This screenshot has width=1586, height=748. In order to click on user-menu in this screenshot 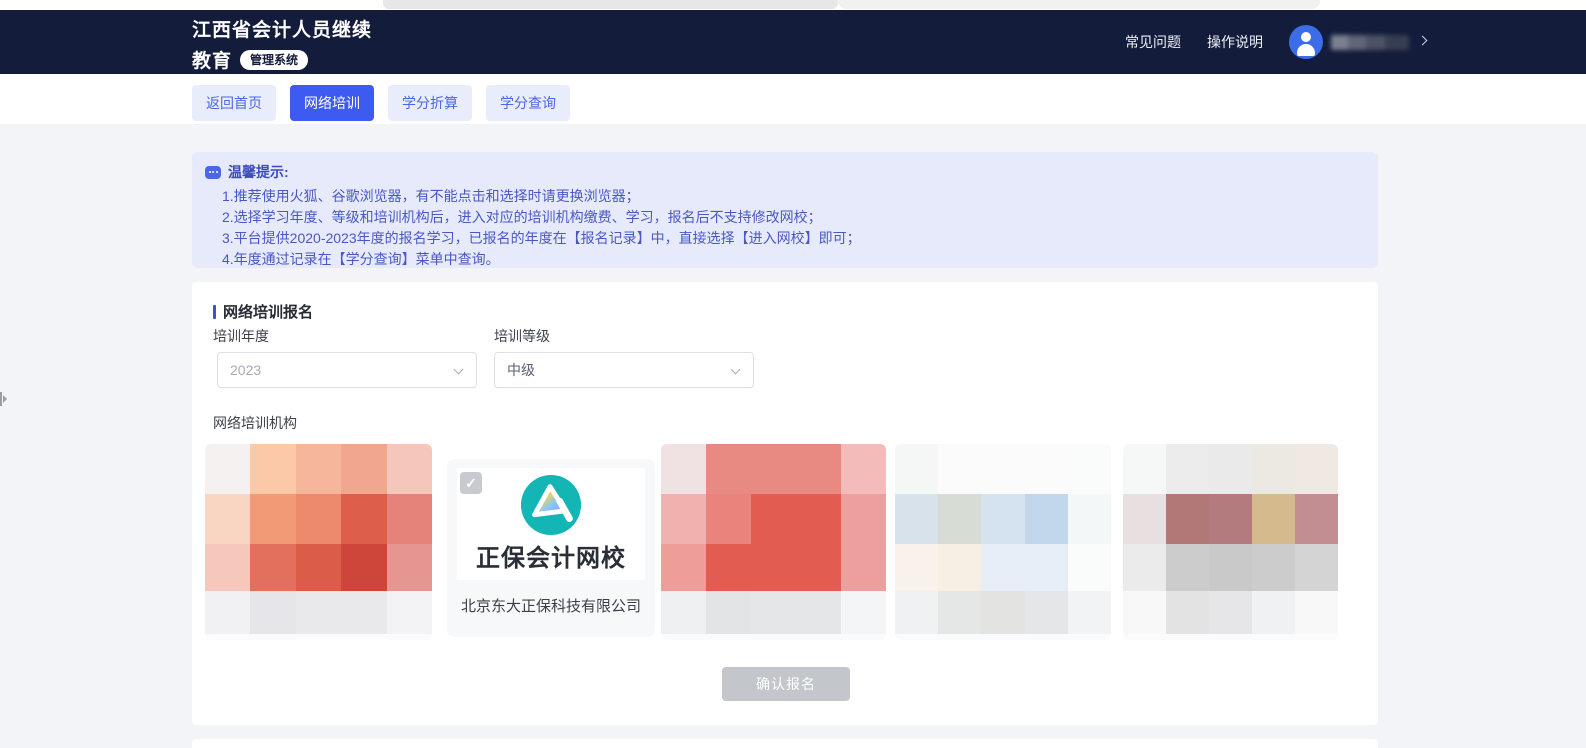, I will do `click(1358, 42)`.